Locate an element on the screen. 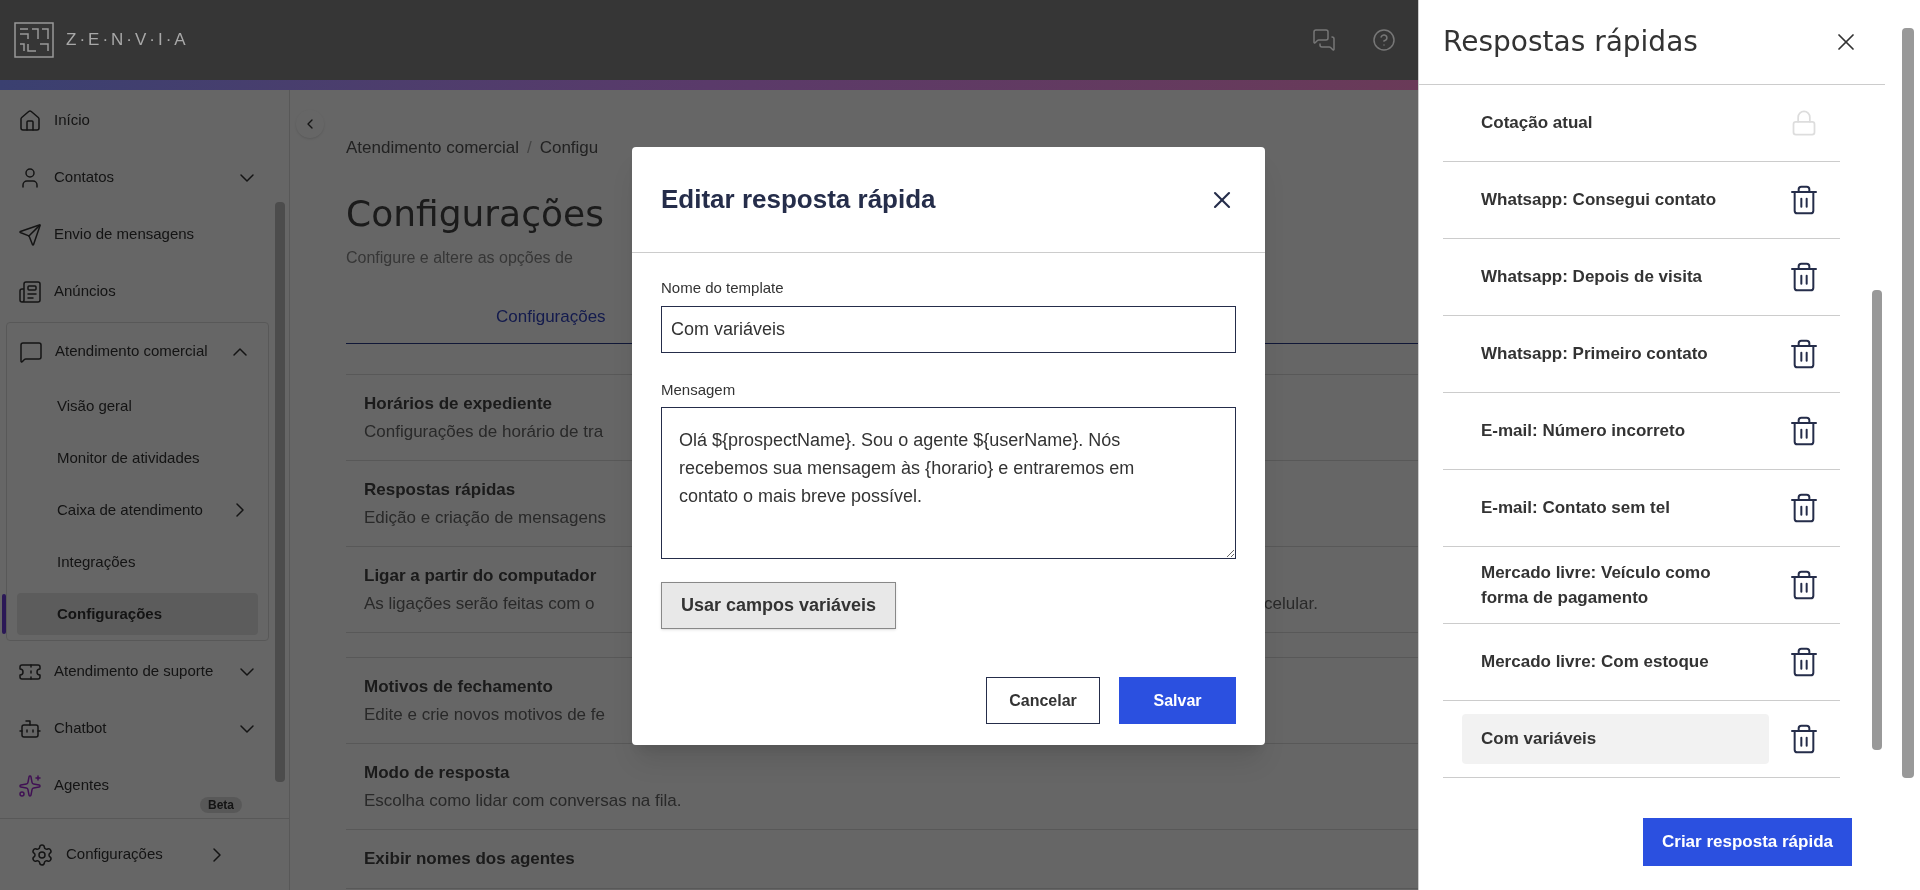 This screenshot has width=1920, height=890. field-label: Nome do template is located at coordinates (723, 288).